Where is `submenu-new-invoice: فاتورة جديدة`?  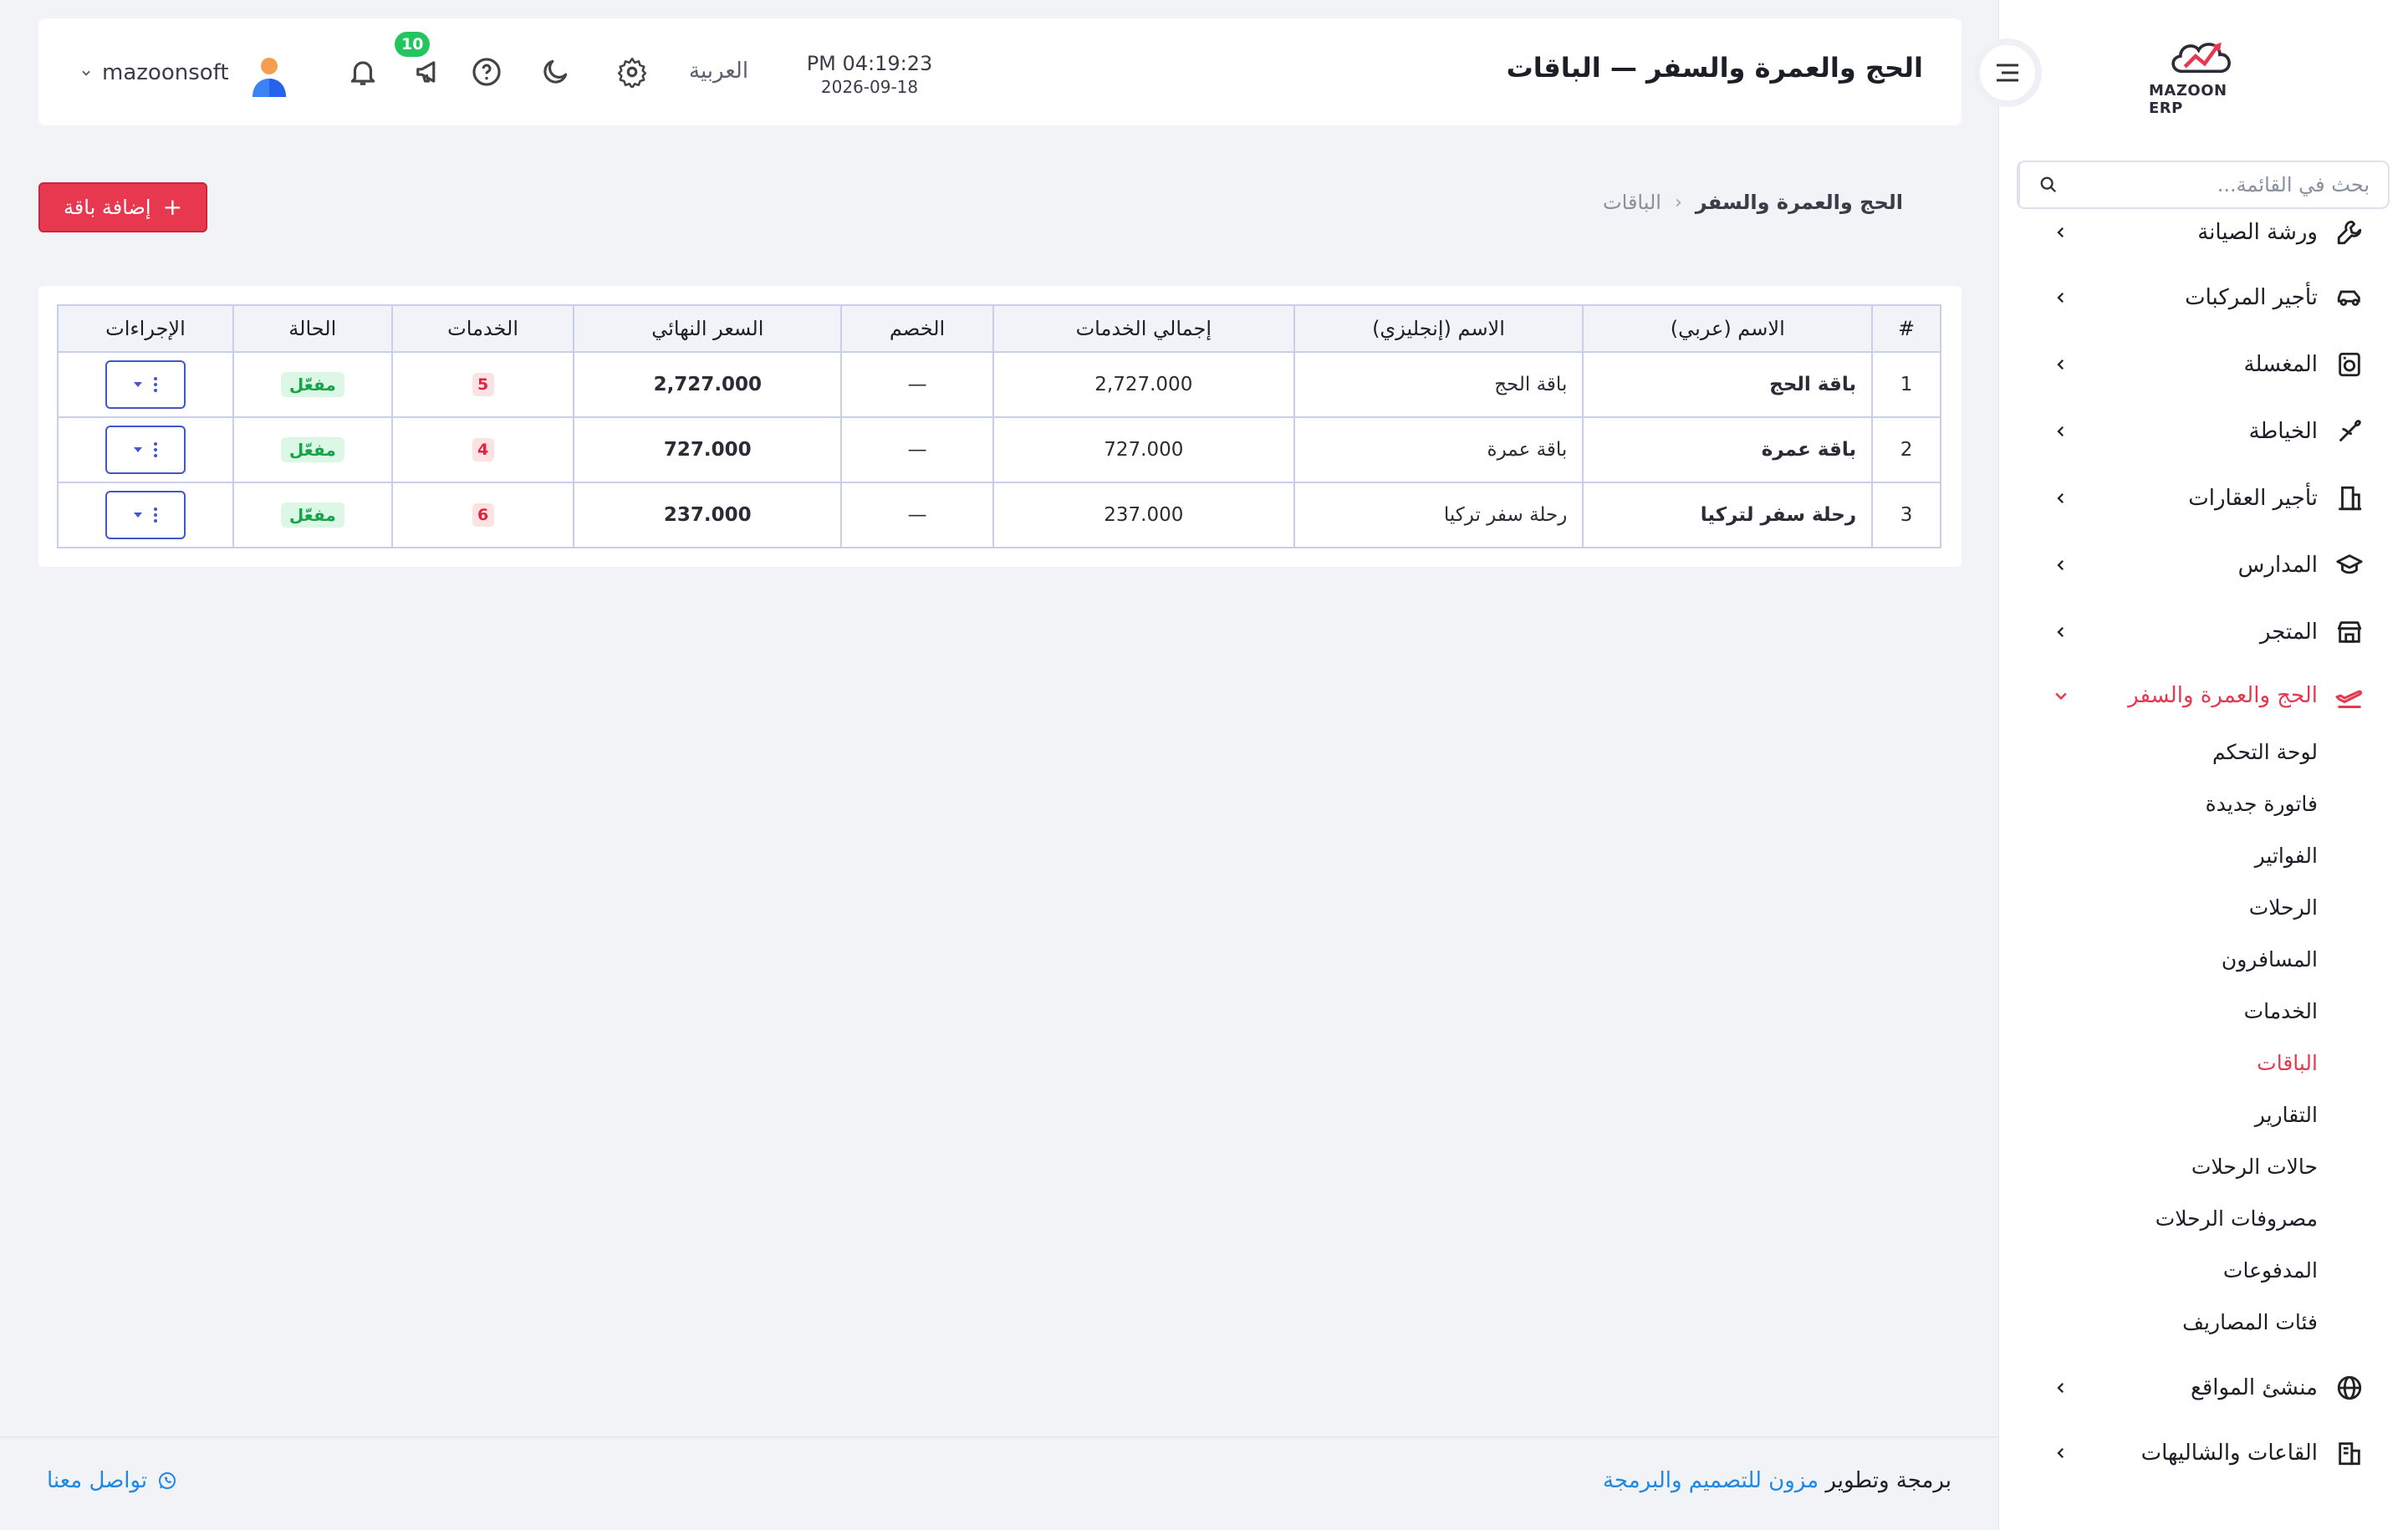
submenu-new-invoice: فاتورة جديدة is located at coordinates (2262, 804).